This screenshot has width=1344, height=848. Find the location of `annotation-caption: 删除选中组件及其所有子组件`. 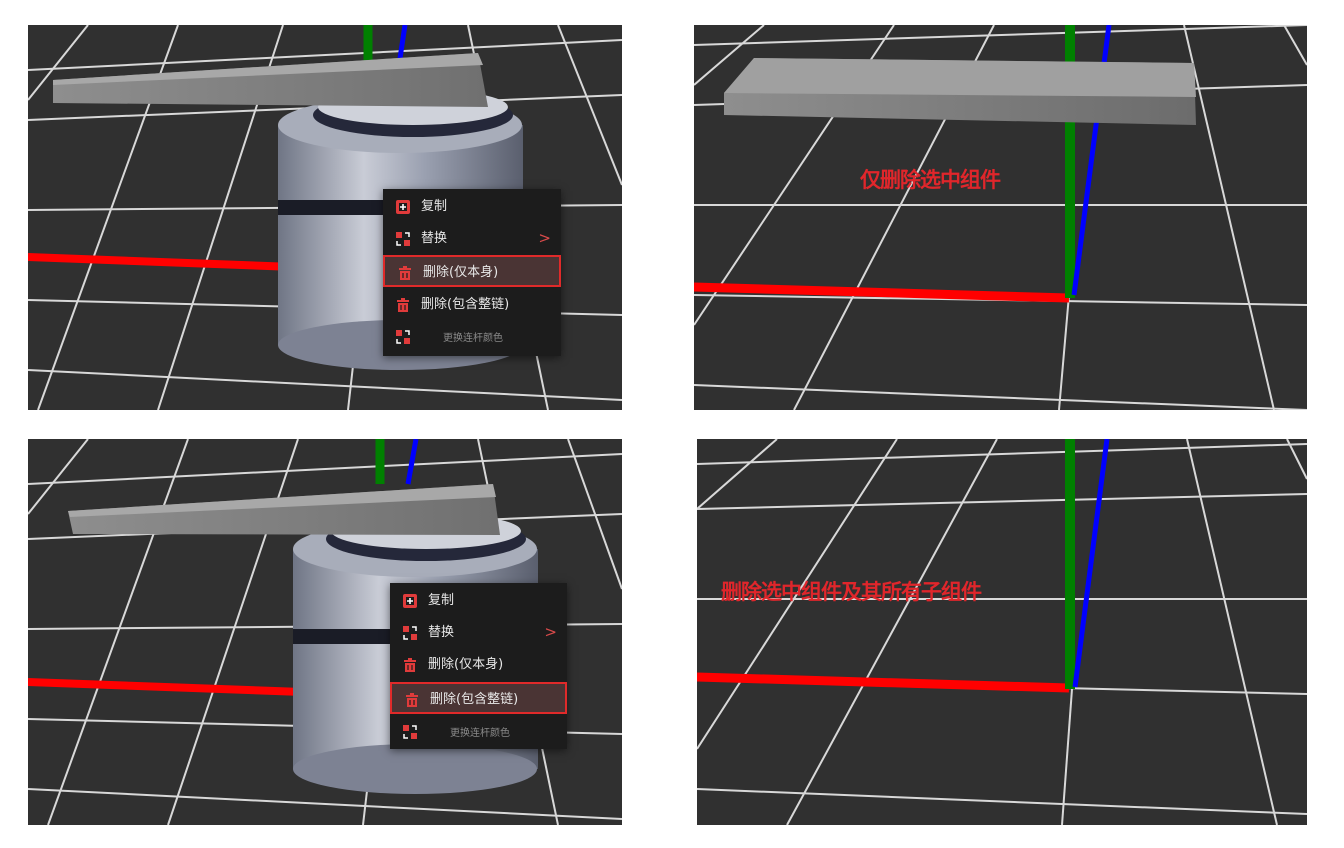

annotation-caption: 删除选中组件及其所有子组件 is located at coordinates (851, 592).